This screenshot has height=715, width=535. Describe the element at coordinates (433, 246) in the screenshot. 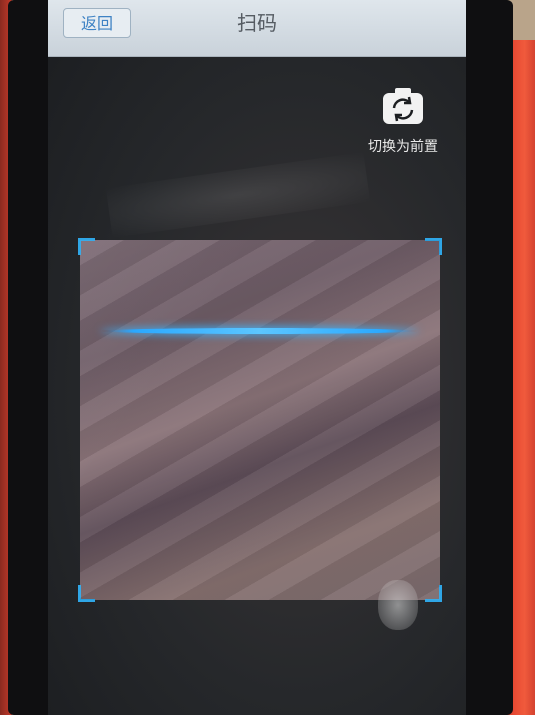

I see `scan-corner-top-right` at that location.